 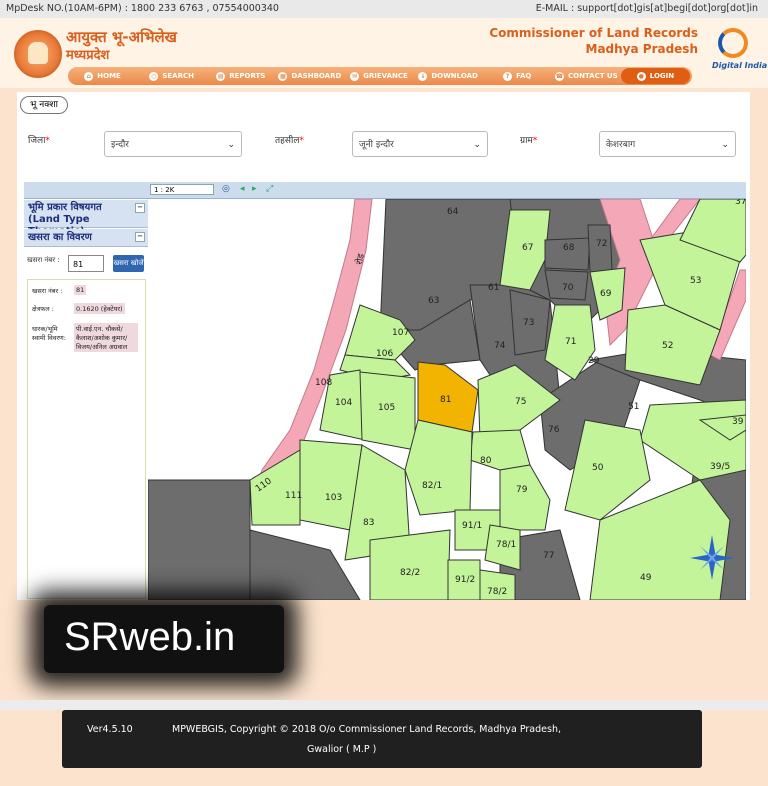 I want to click on header-title-english: Commissioner of Land Records, so click(x=593, y=33).